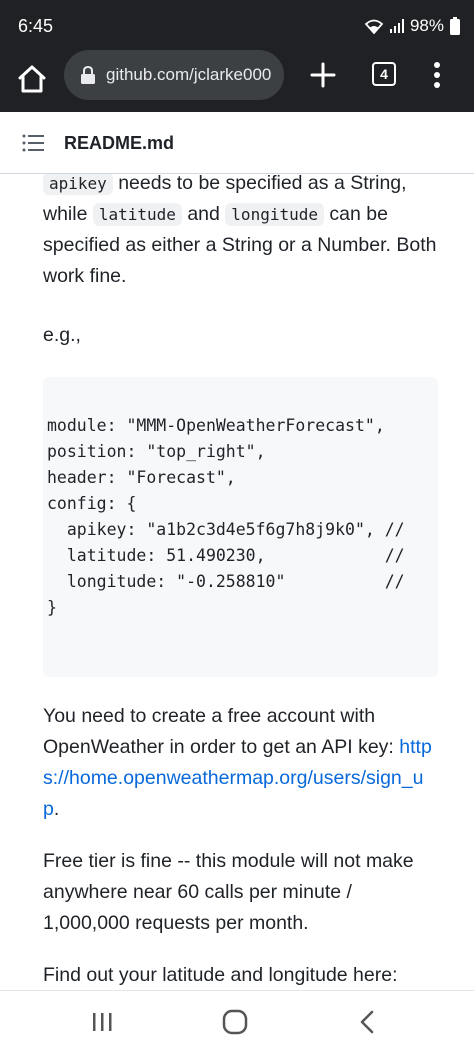 The width and height of the screenshot is (474, 1053). I want to click on code-line: longitude: "-0.258810" //, so click(226, 581).